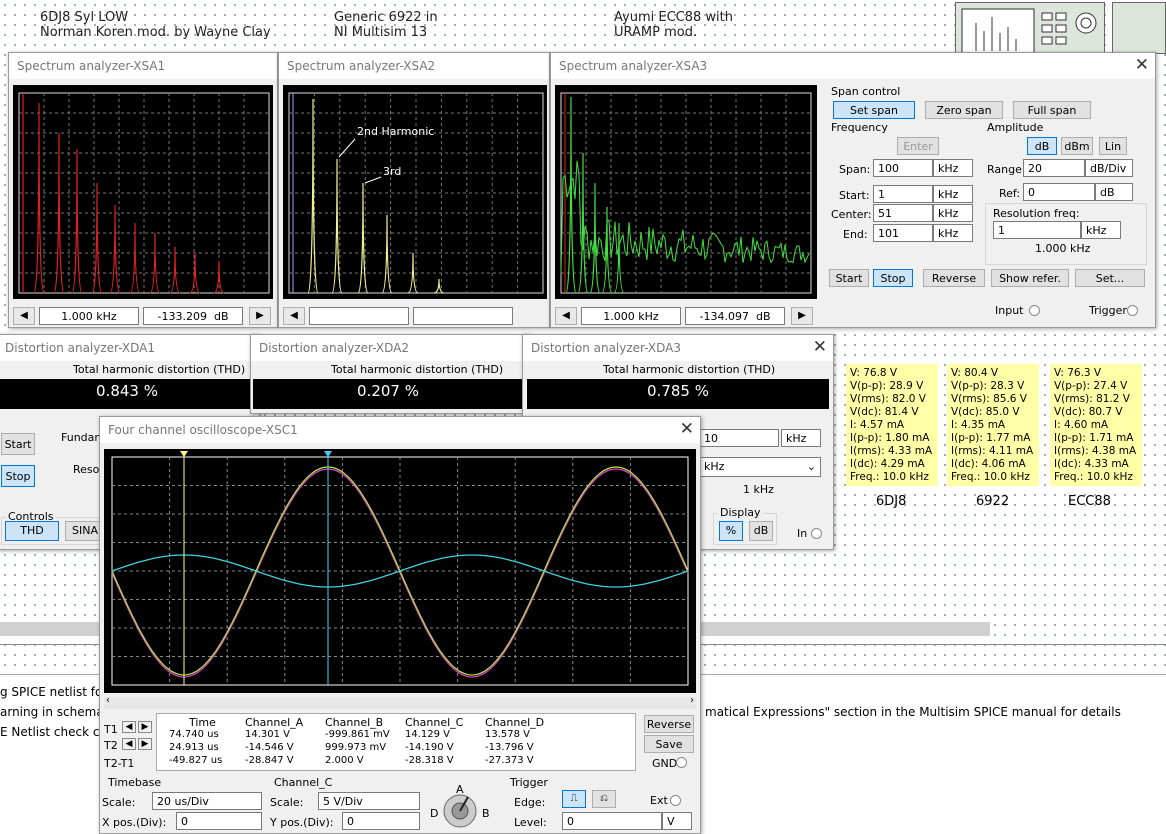  What do you see at coordinates (509, 747) in the screenshot?
I see `cursor-cell: -13.796 V` at bounding box center [509, 747].